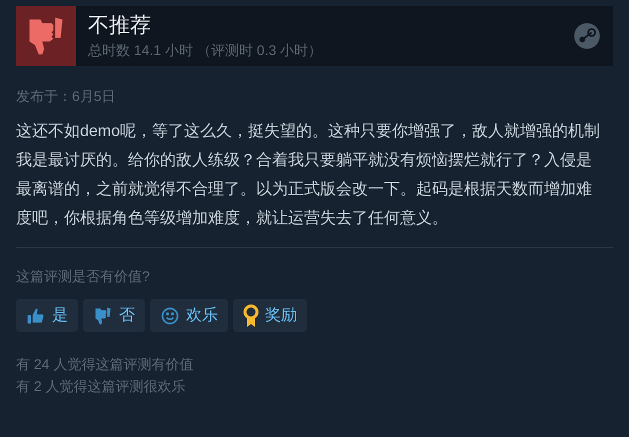 This screenshot has height=437, width=629. What do you see at coordinates (114, 315) in the screenshot?
I see `vote-button: 否` at bounding box center [114, 315].